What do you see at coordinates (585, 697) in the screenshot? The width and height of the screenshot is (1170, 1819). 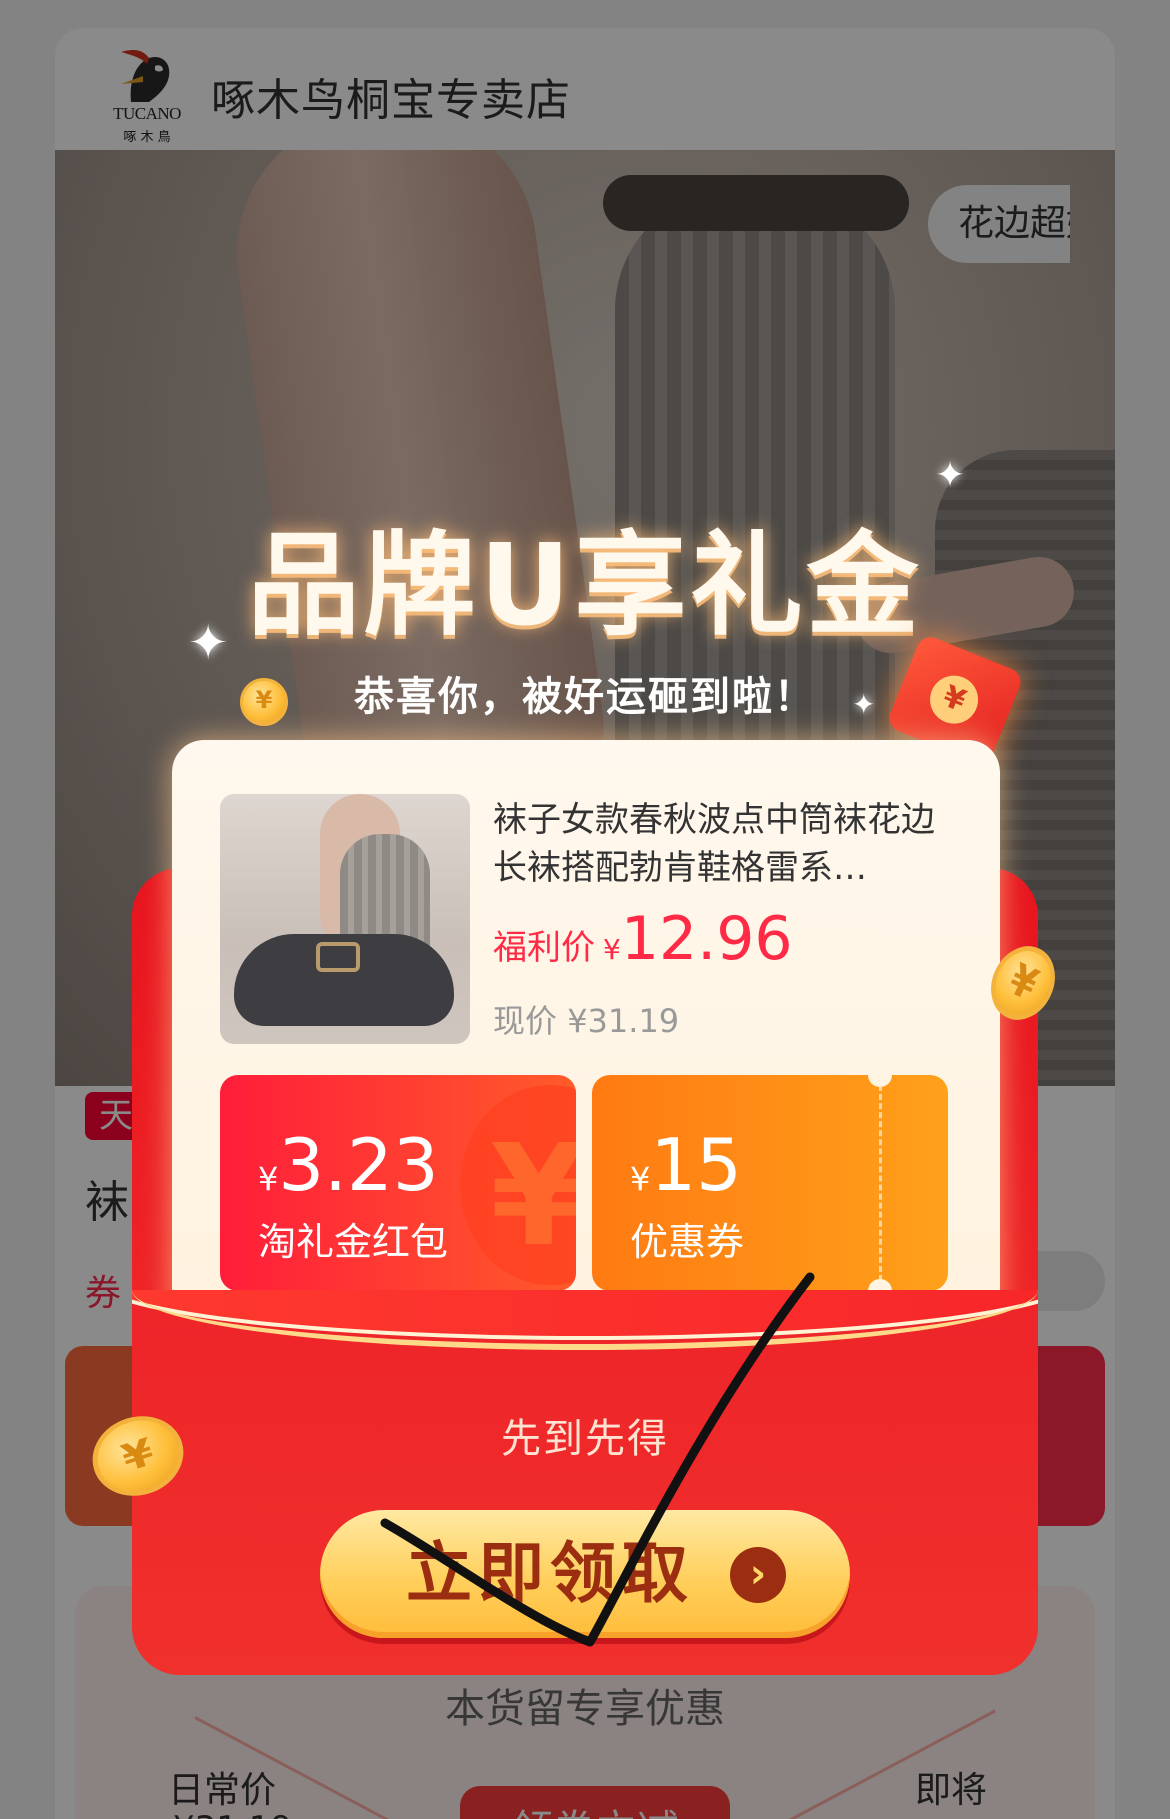 I see `popup-subtitle: 恭喜你，被好运砸到啦！` at bounding box center [585, 697].